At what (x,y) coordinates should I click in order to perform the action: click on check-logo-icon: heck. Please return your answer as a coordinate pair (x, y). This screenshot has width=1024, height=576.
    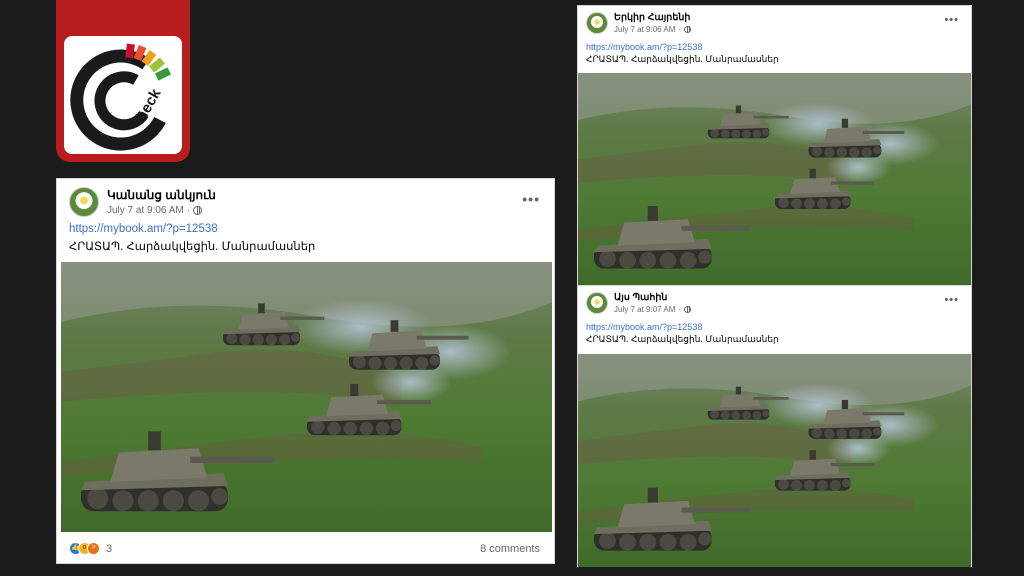
    Looking at the image, I should click on (121, 97).